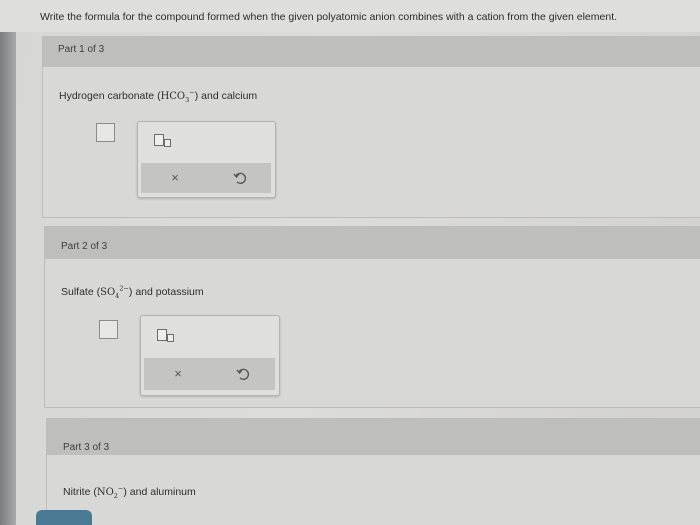 This screenshot has height=525, width=700. What do you see at coordinates (372, 243) in the screenshot?
I see `part-2-header` at bounding box center [372, 243].